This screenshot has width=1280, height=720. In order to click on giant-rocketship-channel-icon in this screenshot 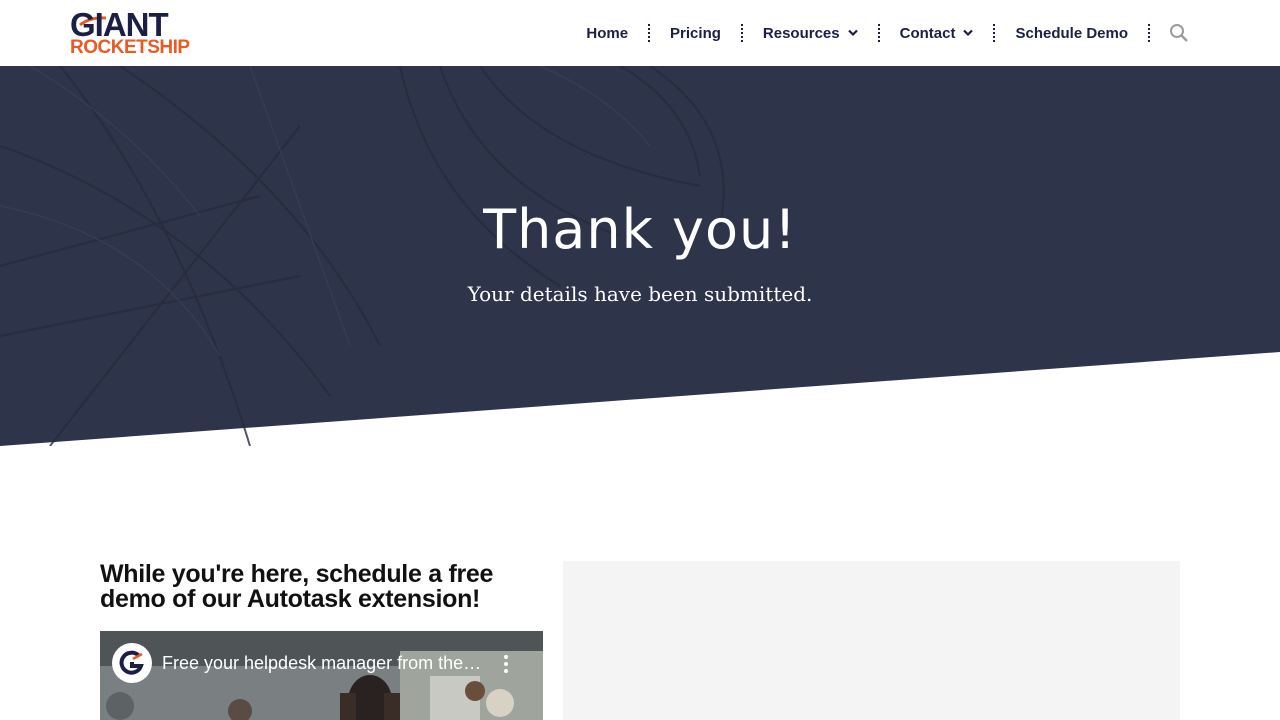, I will do `click(131, 662)`.